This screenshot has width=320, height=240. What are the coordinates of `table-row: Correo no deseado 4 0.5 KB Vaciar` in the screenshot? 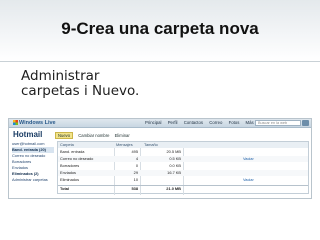 It's located at (183, 159).